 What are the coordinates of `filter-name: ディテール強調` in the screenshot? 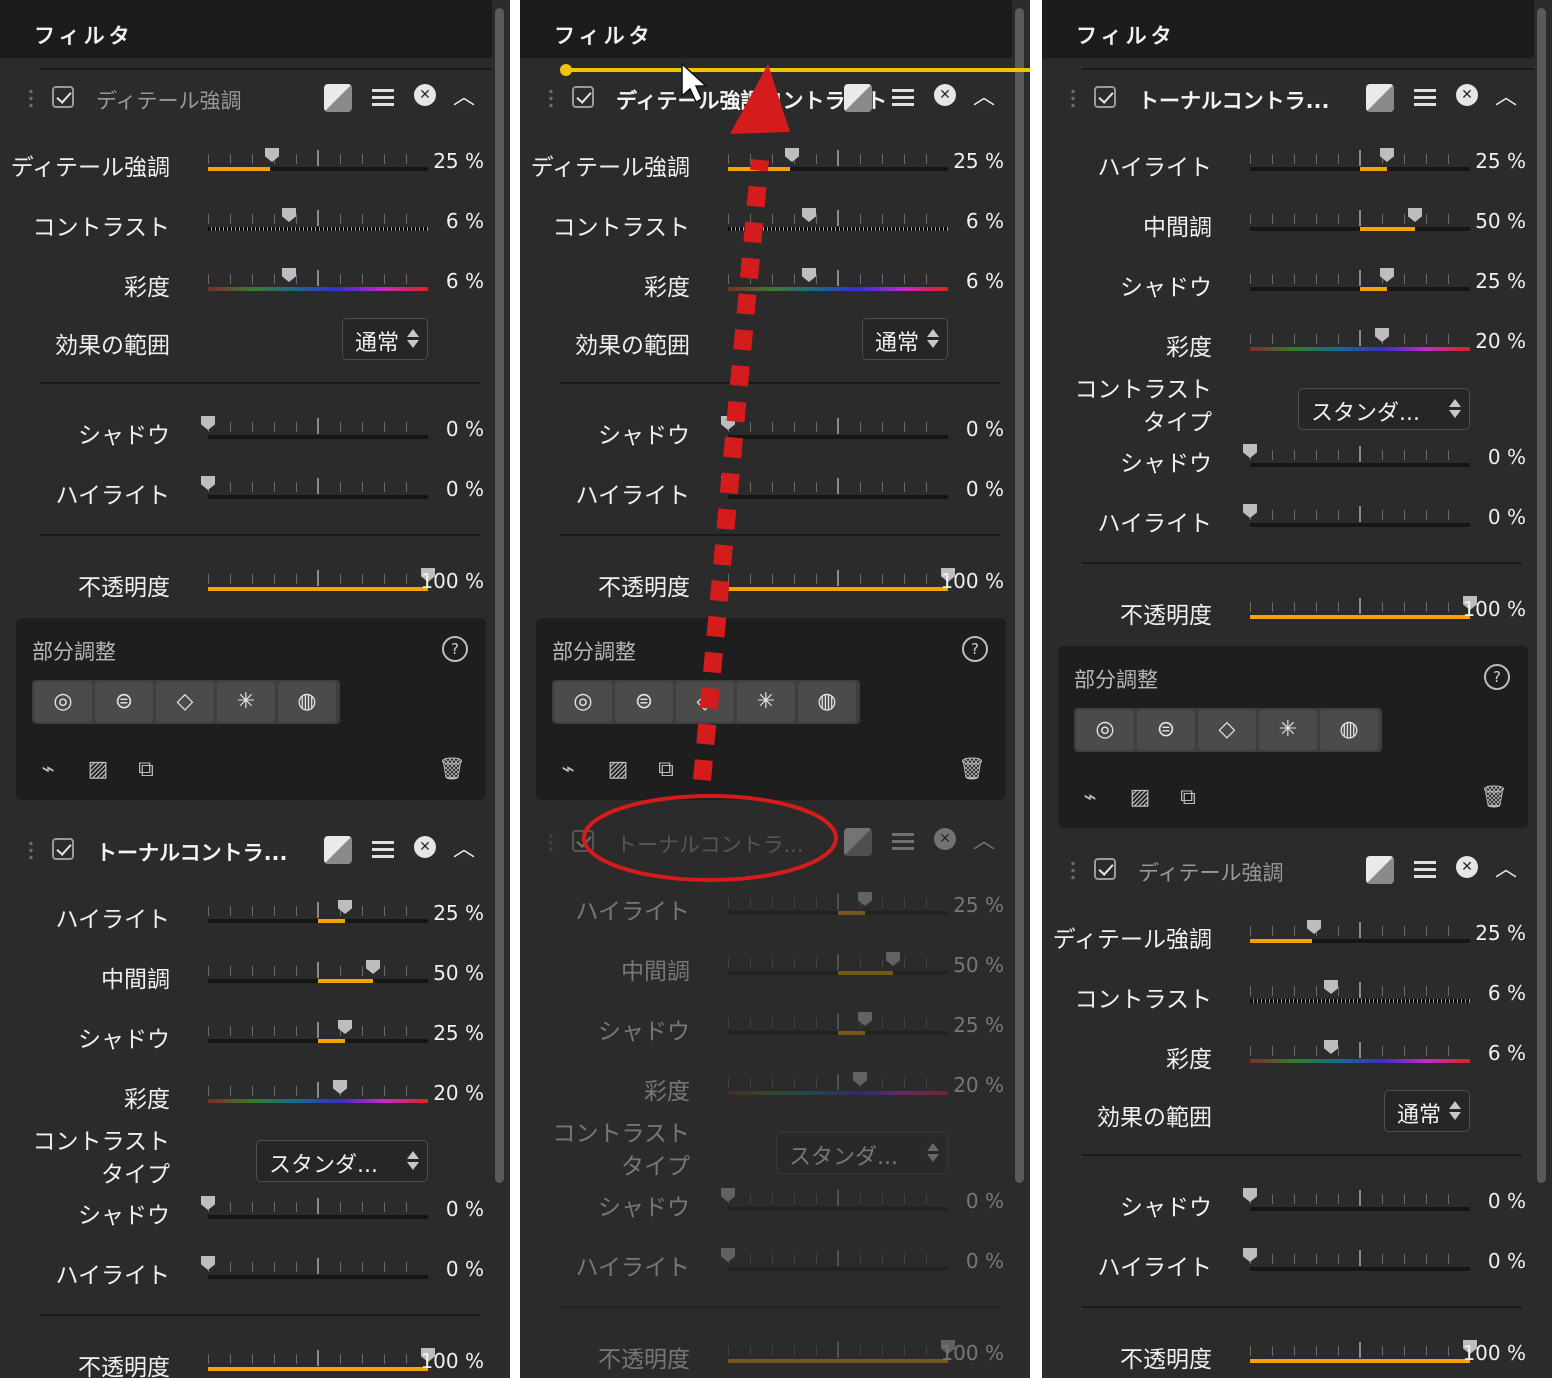 It's located at (1211, 873).